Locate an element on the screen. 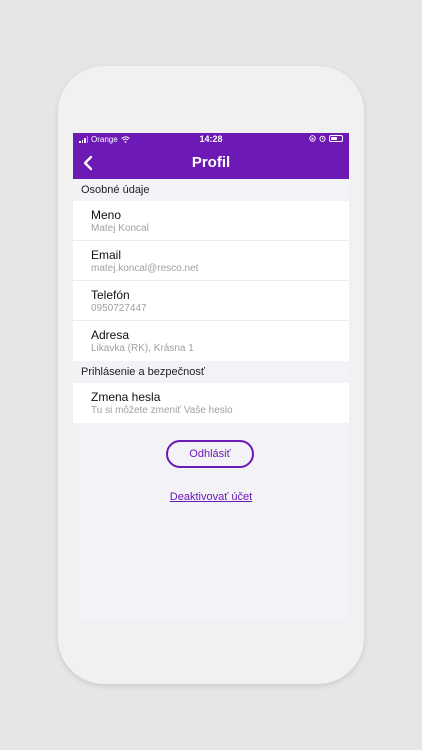 Image resolution: width=422 pixels, height=750 pixels. nav-bar: Profil is located at coordinates (211, 163).